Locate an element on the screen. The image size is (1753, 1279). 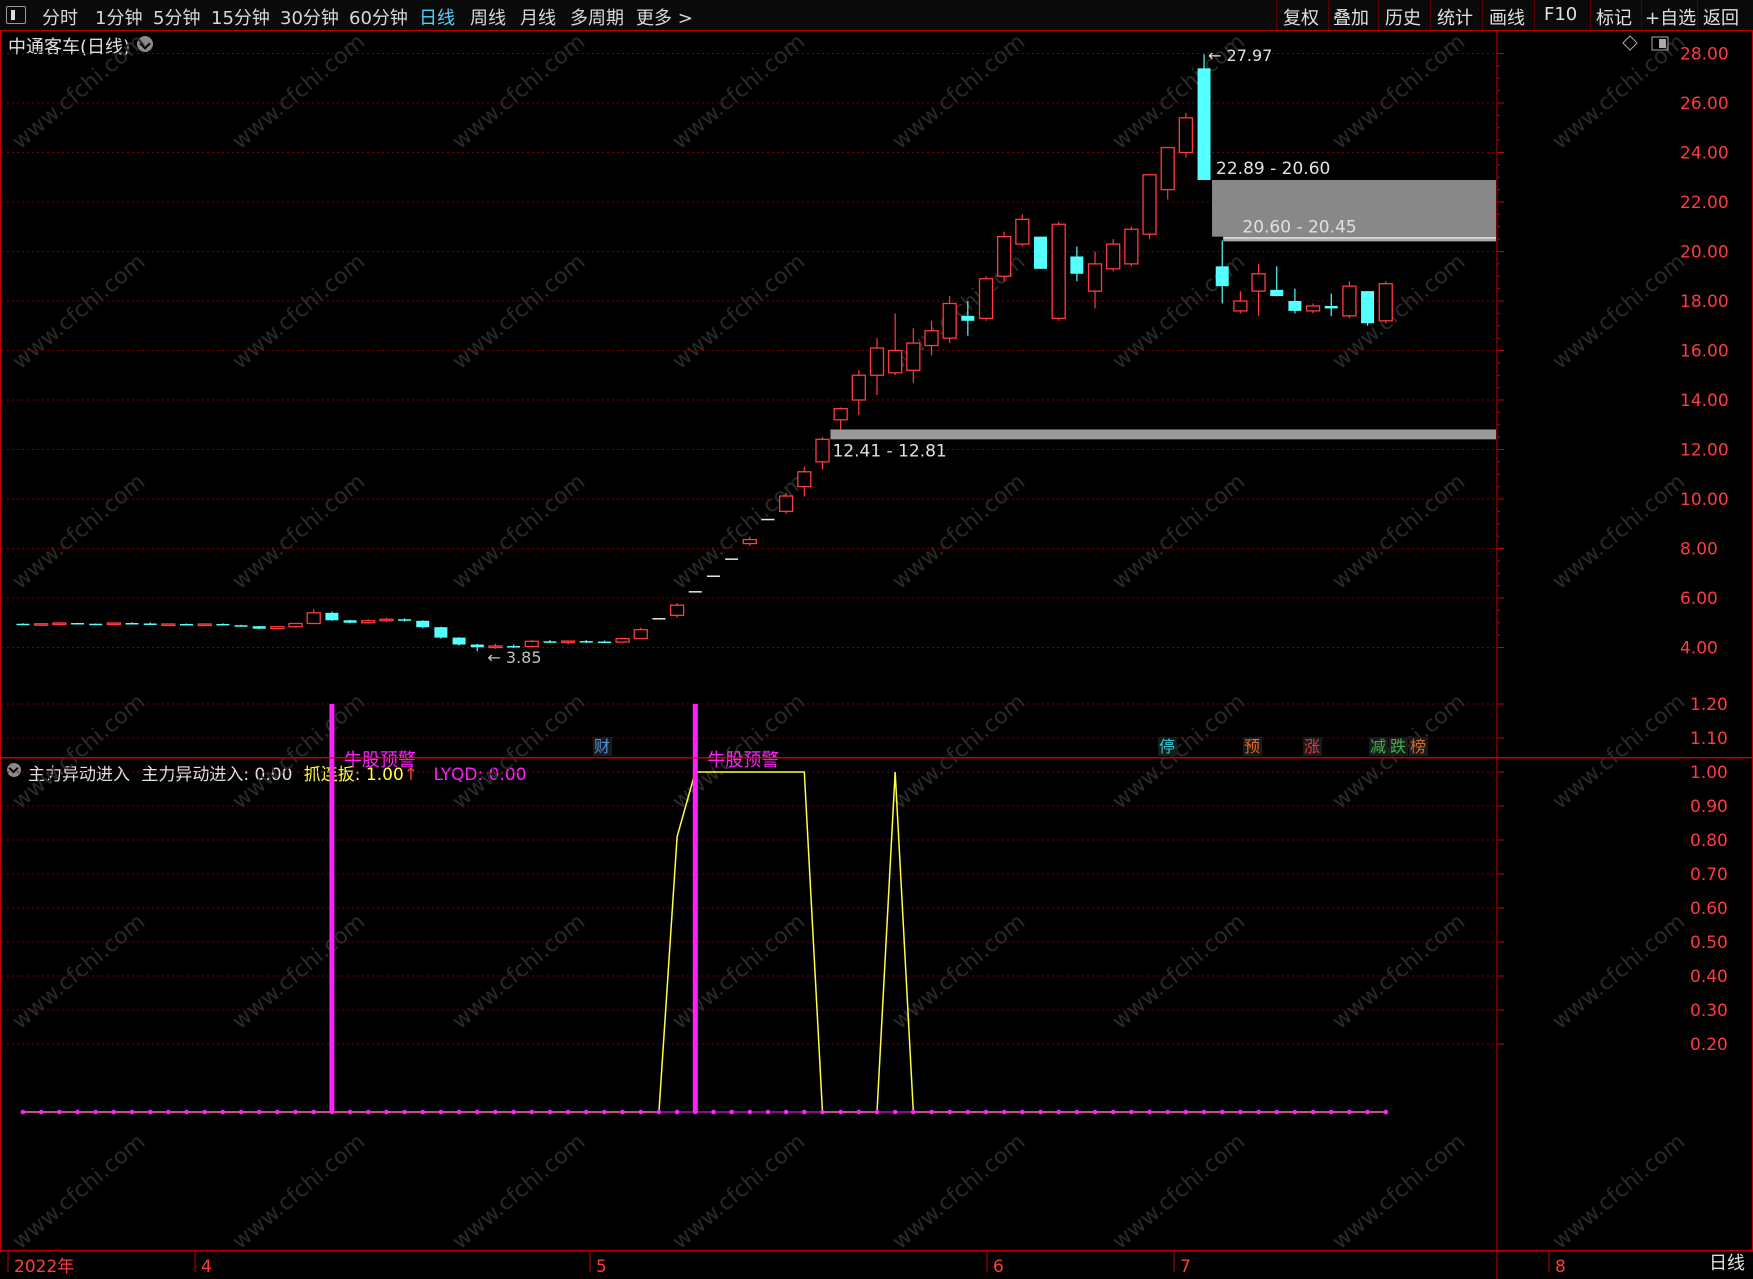
indicator-chevron-icon is located at coordinates (14, 770).